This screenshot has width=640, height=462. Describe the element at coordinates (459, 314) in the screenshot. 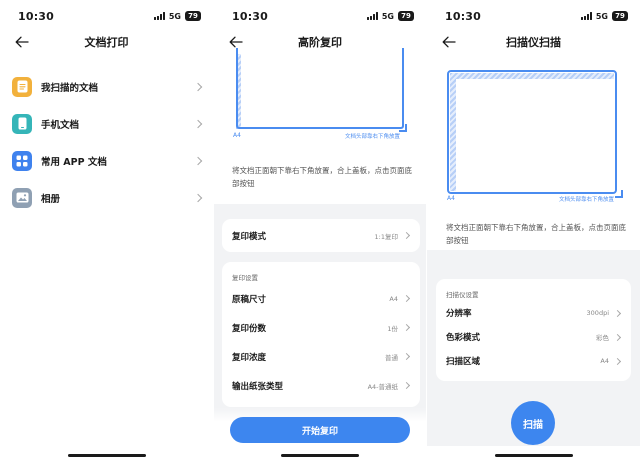

I see `setting-label: 分辨率` at that location.